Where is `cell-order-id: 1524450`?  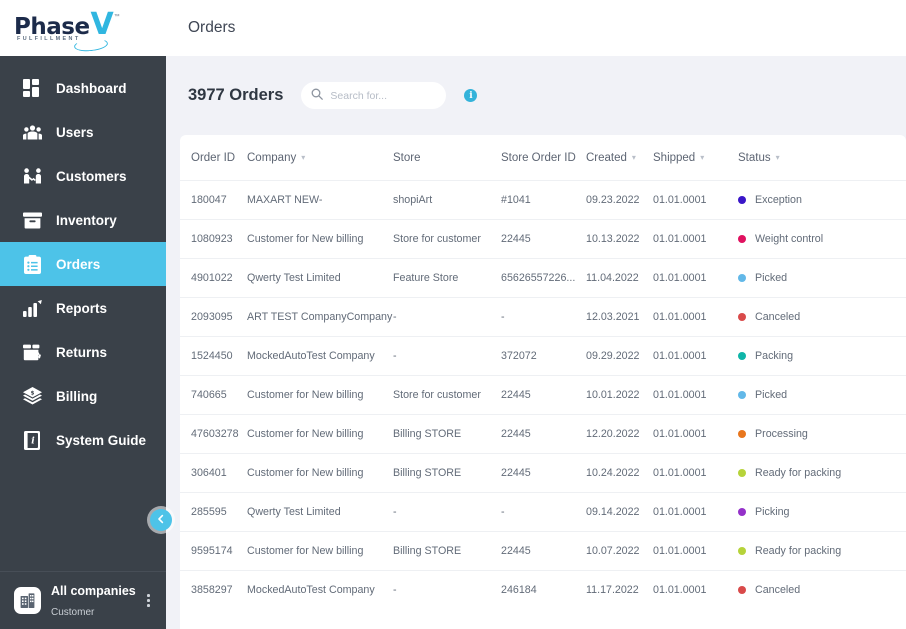
cell-order-id: 1524450 is located at coordinates (213, 356).